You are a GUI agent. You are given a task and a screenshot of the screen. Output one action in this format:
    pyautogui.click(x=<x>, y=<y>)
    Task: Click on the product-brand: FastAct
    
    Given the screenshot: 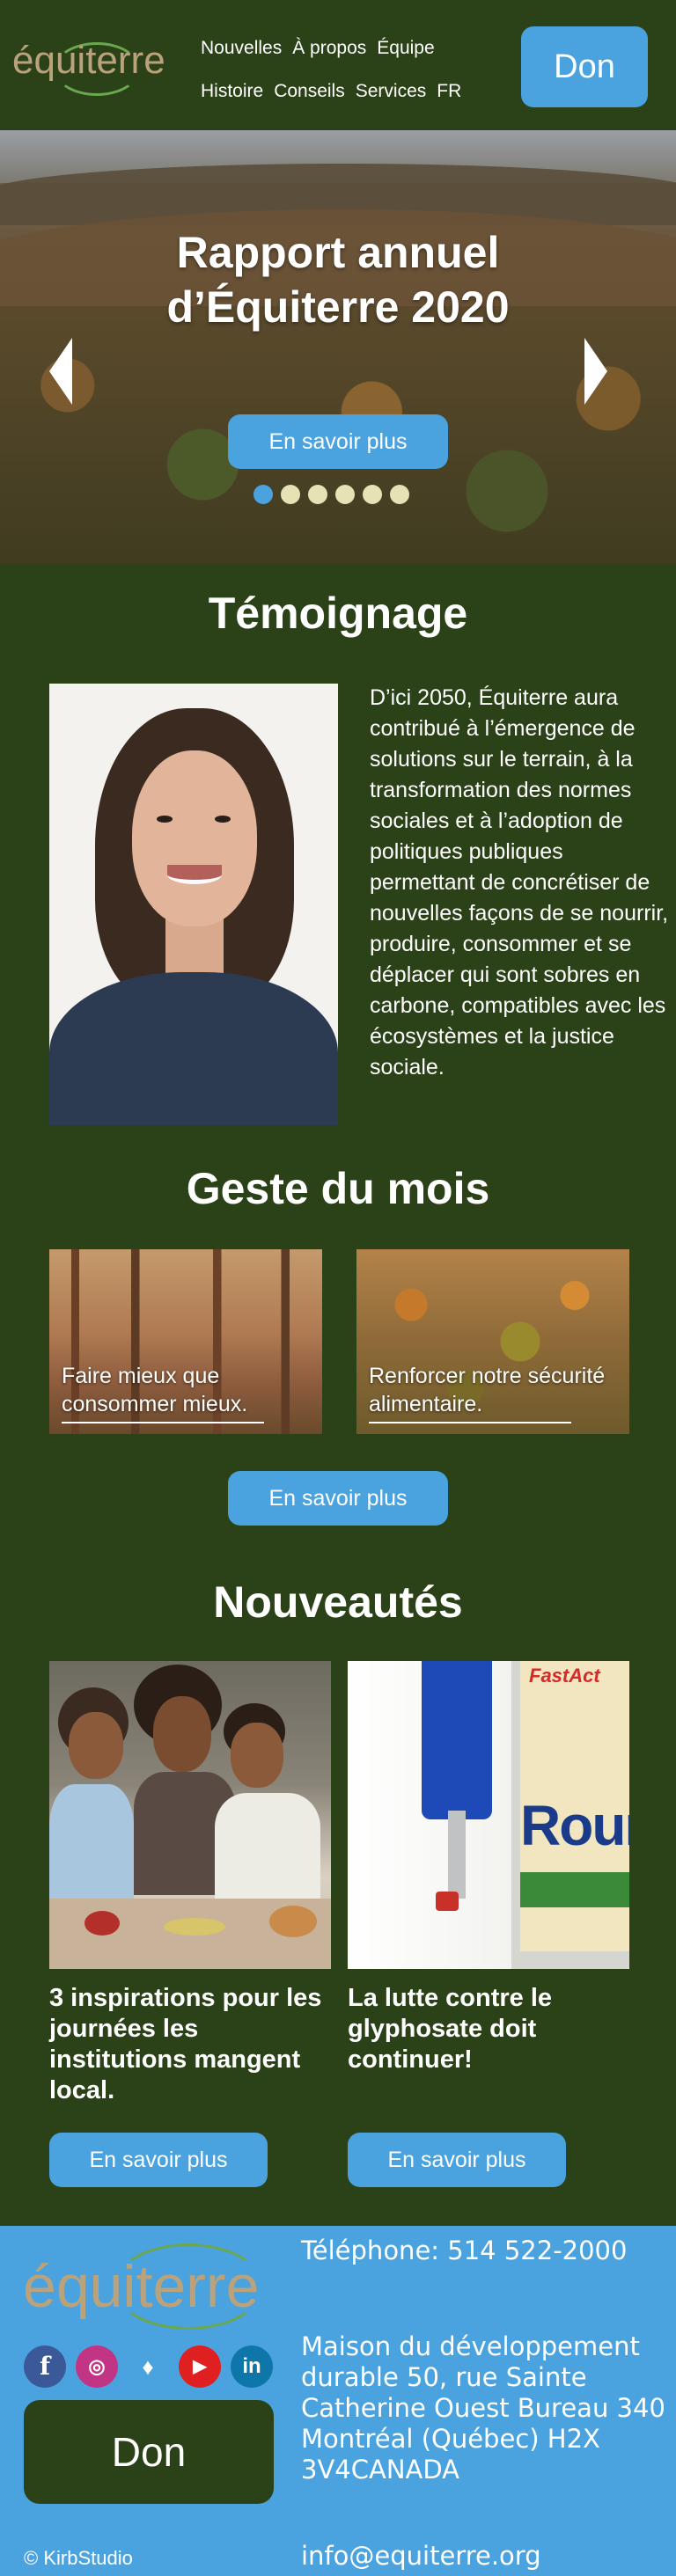 What is the action you would take?
    pyautogui.click(x=565, y=1676)
    